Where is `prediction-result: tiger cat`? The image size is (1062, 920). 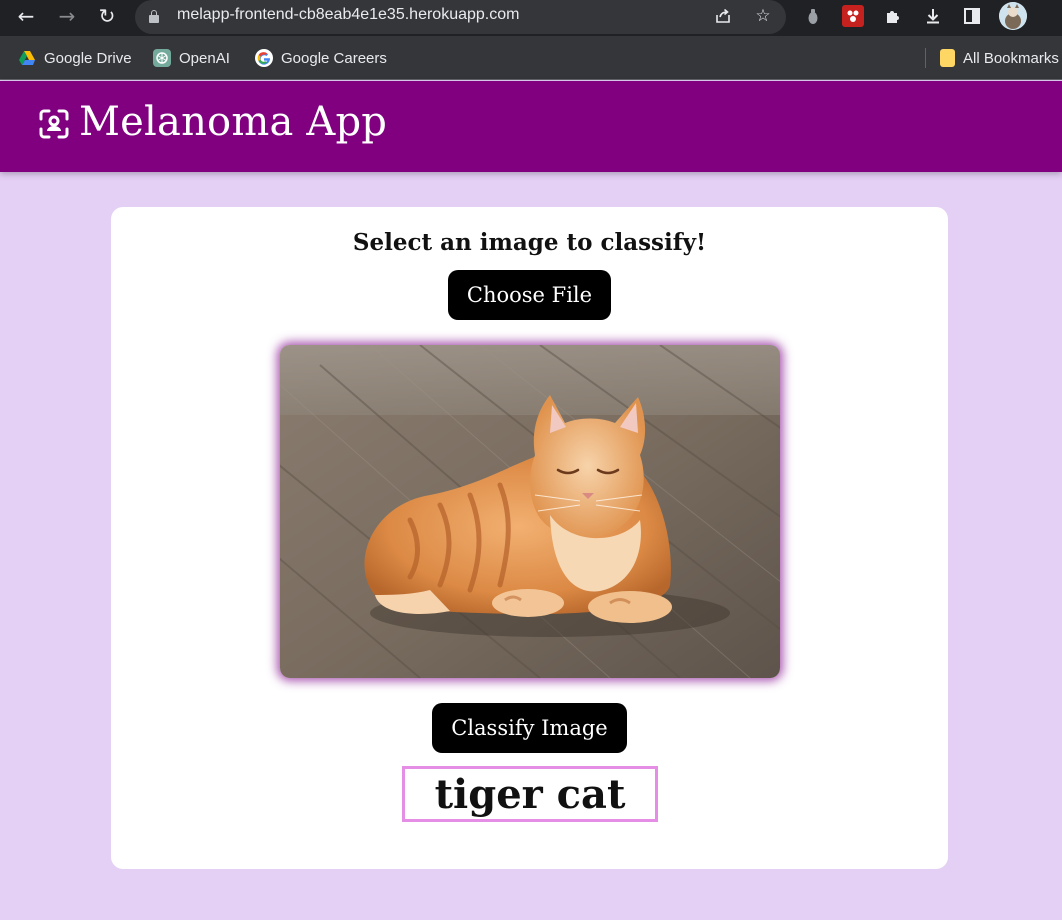 prediction-result: tiger cat is located at coordinates (530, 794).